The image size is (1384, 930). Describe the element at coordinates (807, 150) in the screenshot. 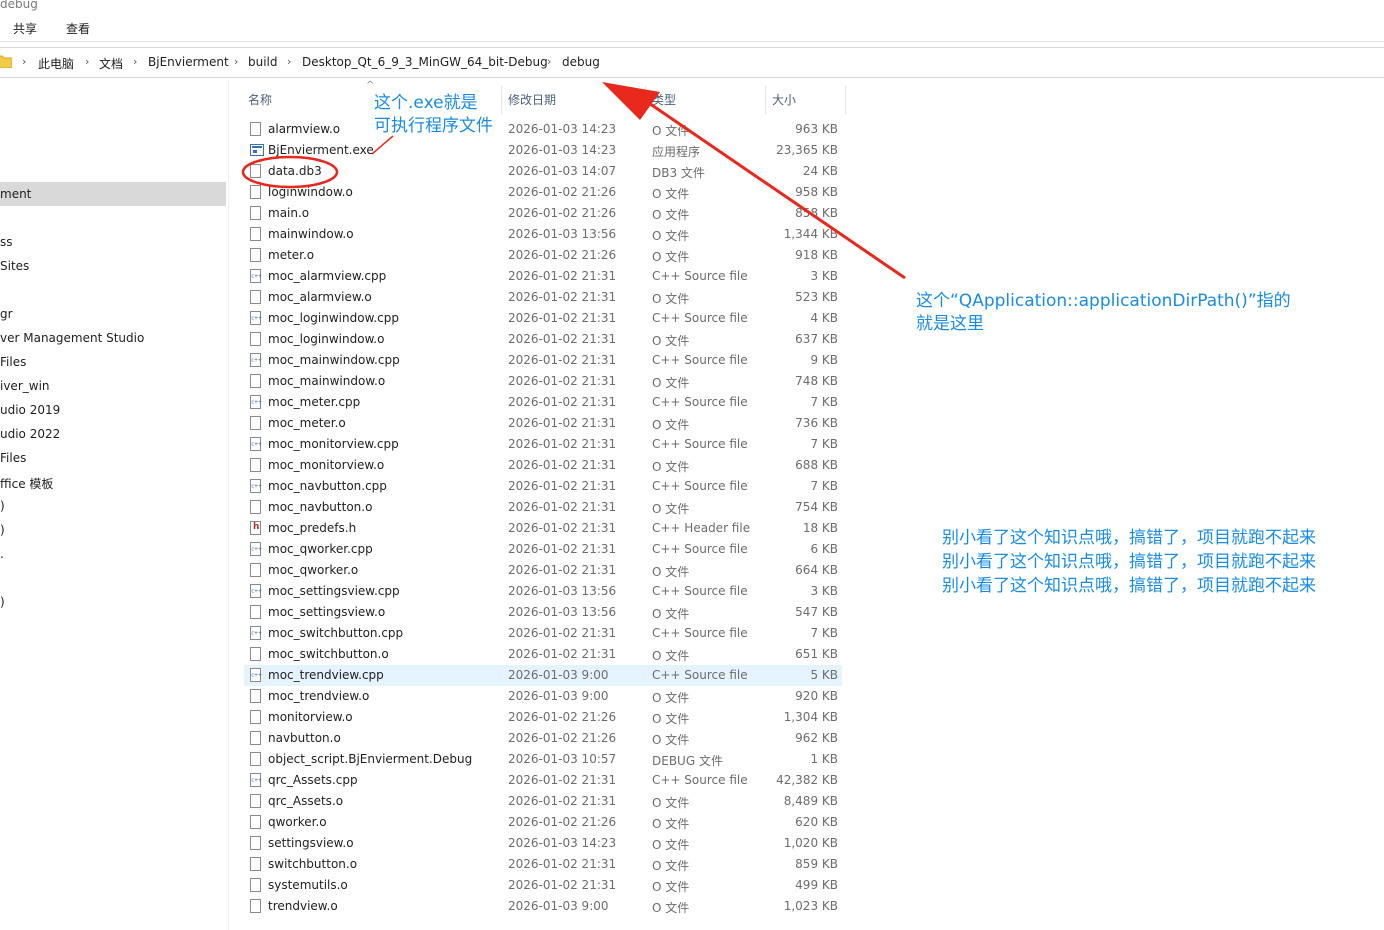

I see `file-size: 23,365 KB` at that location.